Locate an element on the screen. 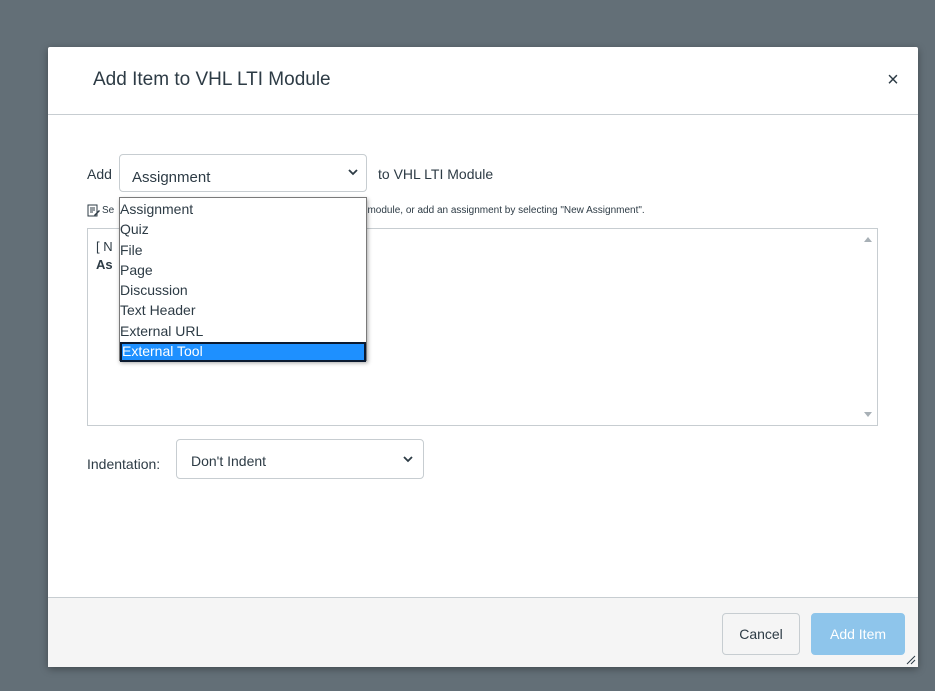  scroll-down-icon is located at coordinates (868, 414).